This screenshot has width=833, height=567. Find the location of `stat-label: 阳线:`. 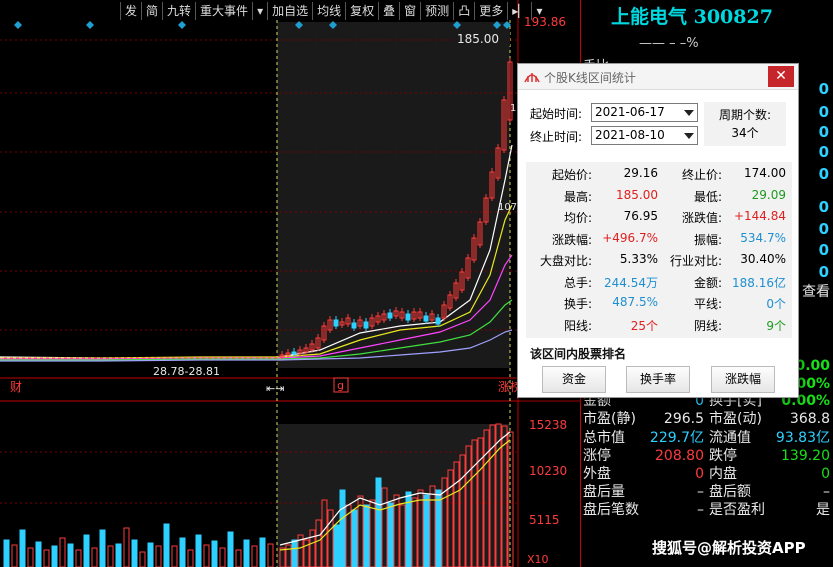

stat-label: 阳线: is located at coordinates (577, 325).